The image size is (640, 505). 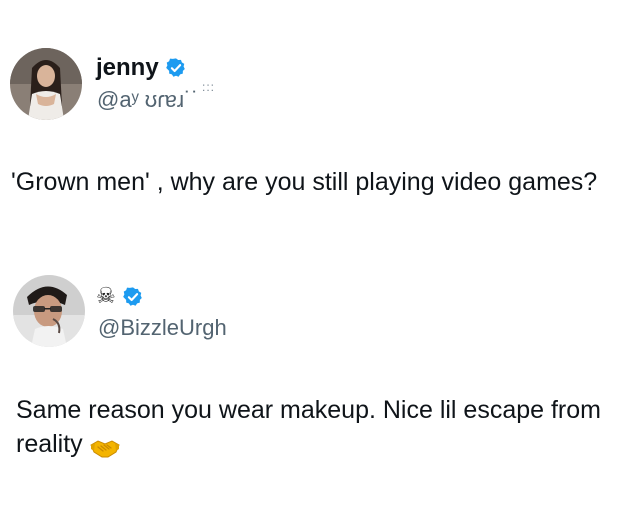 What do you see at coordinates (120, 297) in the screenshot?
I see `author-row: ☠` at bounding box center [120, 297].